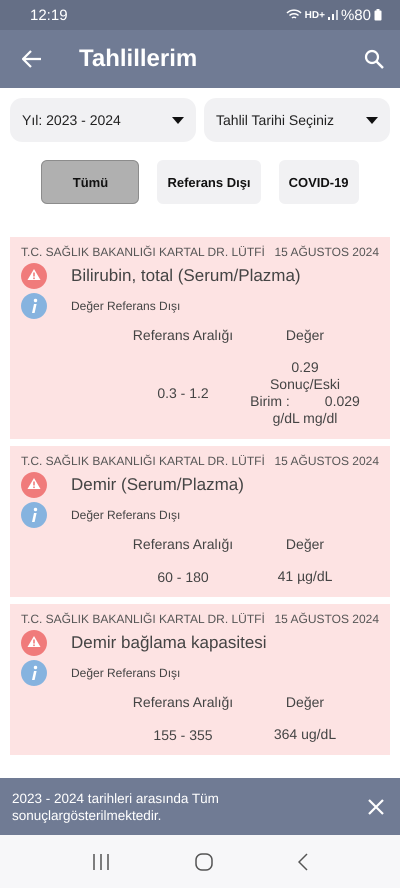 This screenshot has width=400, height=888. Describe the element at coordinates (314, 15) in the screenshot. I see `network-type: HD+` at that location.